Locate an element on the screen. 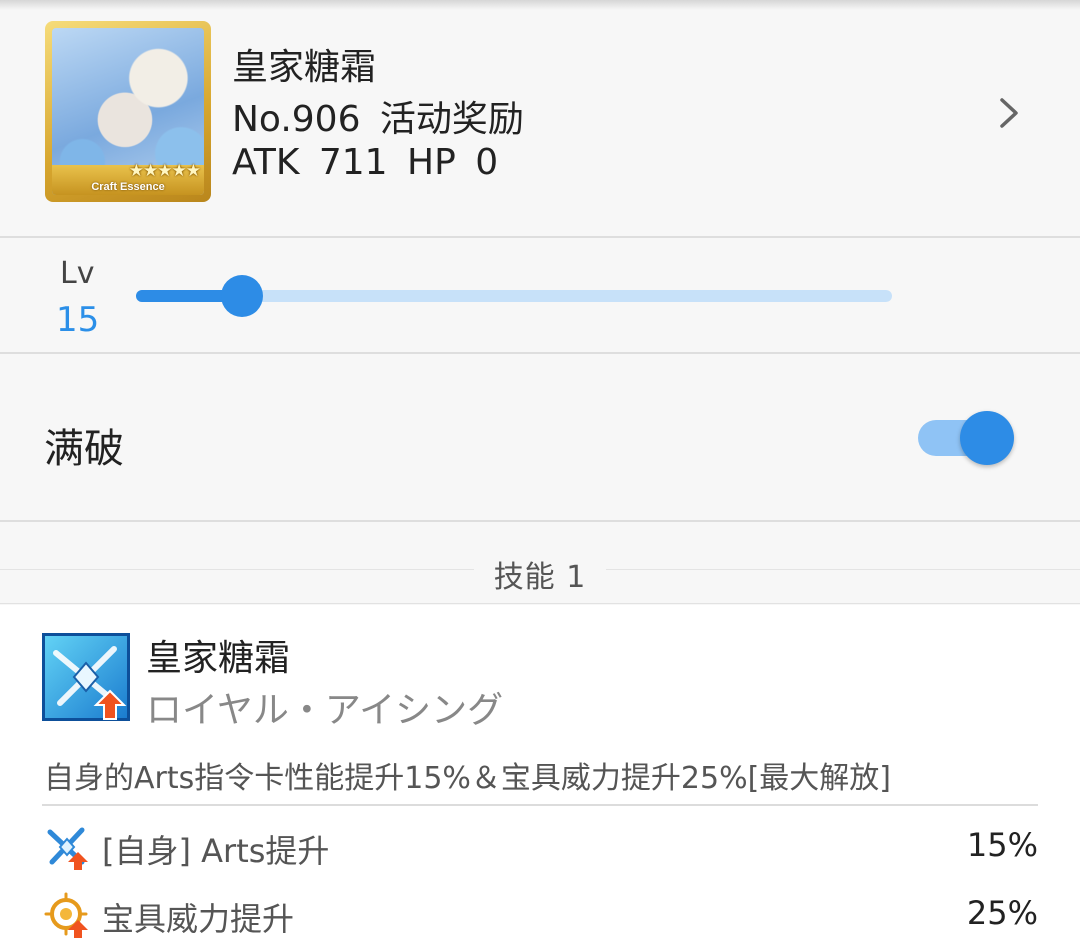 The height and width of the screenshot is (947, 1080). skill-description: 自身的Arts指令卡性能提升15%＆宝具威力提升25%[最大解放] is located at coordinates (468, 778).